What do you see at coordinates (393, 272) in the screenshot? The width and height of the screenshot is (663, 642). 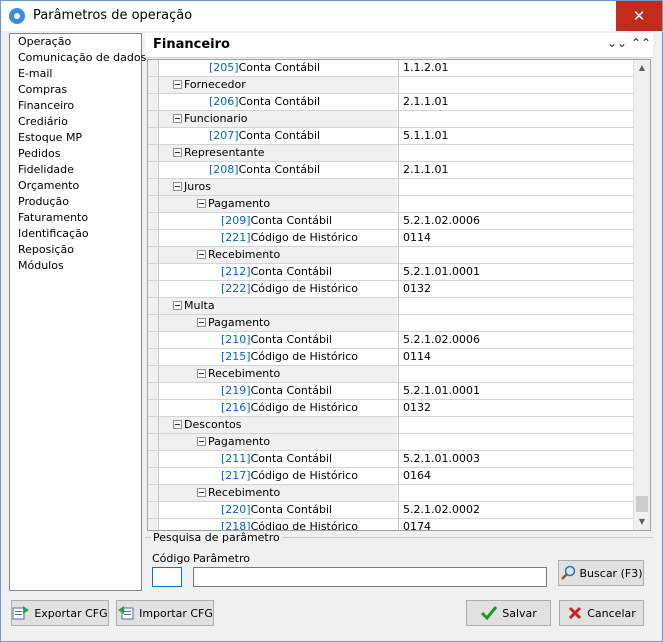 I see `tree-param-row: [212]Conta Contábil 5.2.1.01.0001` at bounding box center [393, 272].